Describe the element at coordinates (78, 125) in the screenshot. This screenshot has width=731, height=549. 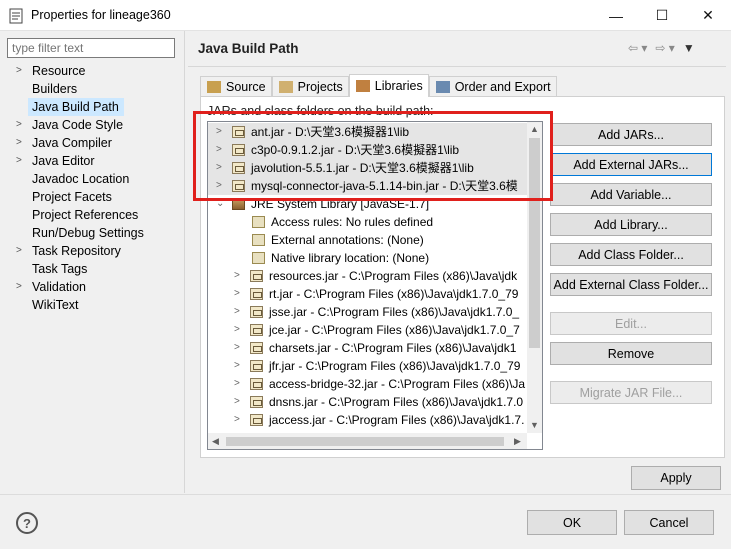
I see `nav-item-label: Java Code Style` at that location.